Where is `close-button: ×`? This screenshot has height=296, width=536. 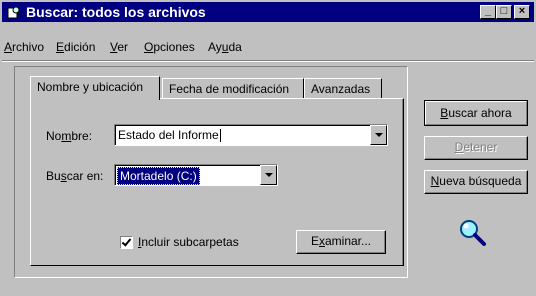 close-button: × is located at coordinates (522, 12).